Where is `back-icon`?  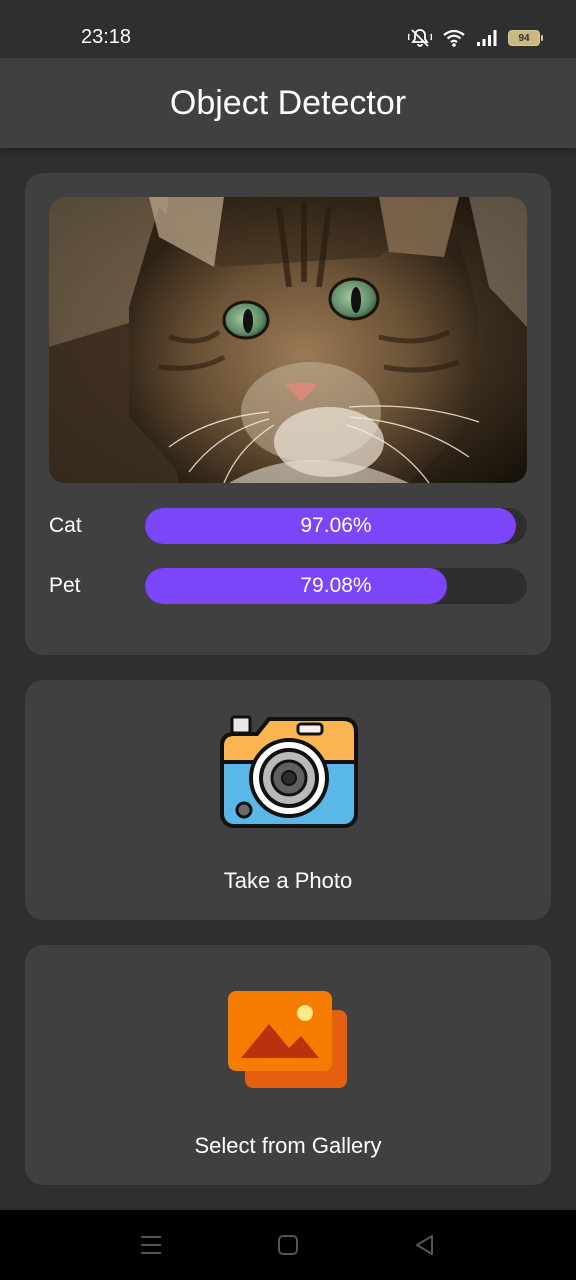 back-icon is located at coordinates (425, 1245).